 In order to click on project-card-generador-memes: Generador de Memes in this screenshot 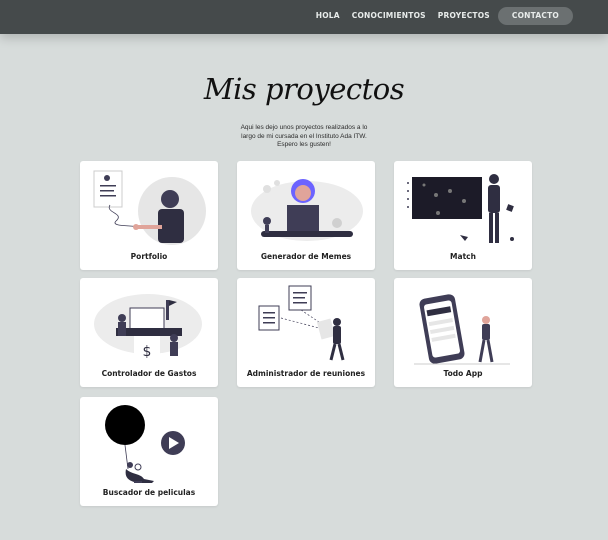, I will do `click(306, 215)`.